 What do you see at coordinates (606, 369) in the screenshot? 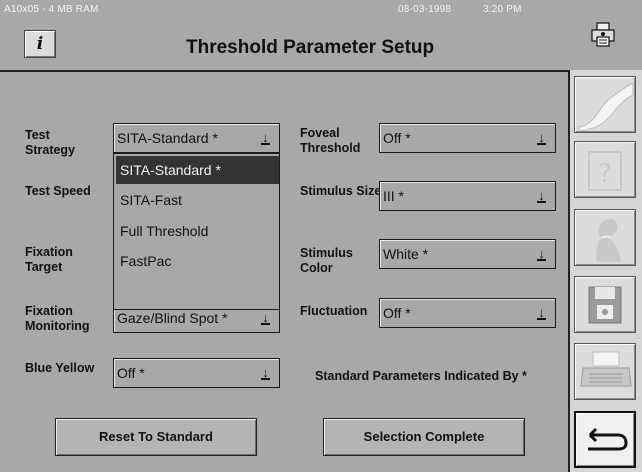
I see `printer-icon` at bounding box center [606, 369].